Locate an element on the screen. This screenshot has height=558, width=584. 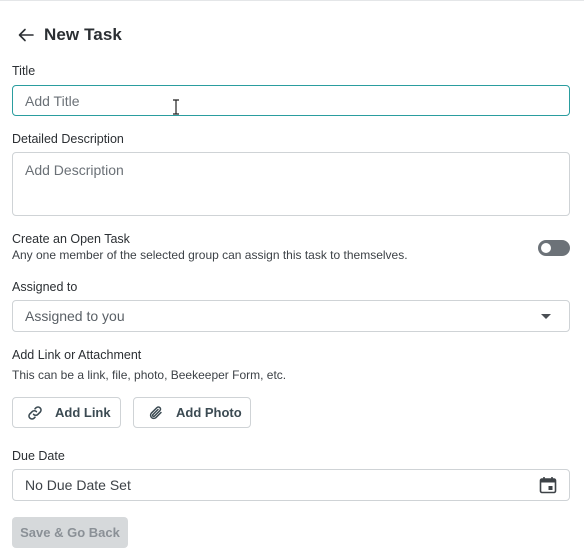
link-icon is located at coordinates (35, 412).